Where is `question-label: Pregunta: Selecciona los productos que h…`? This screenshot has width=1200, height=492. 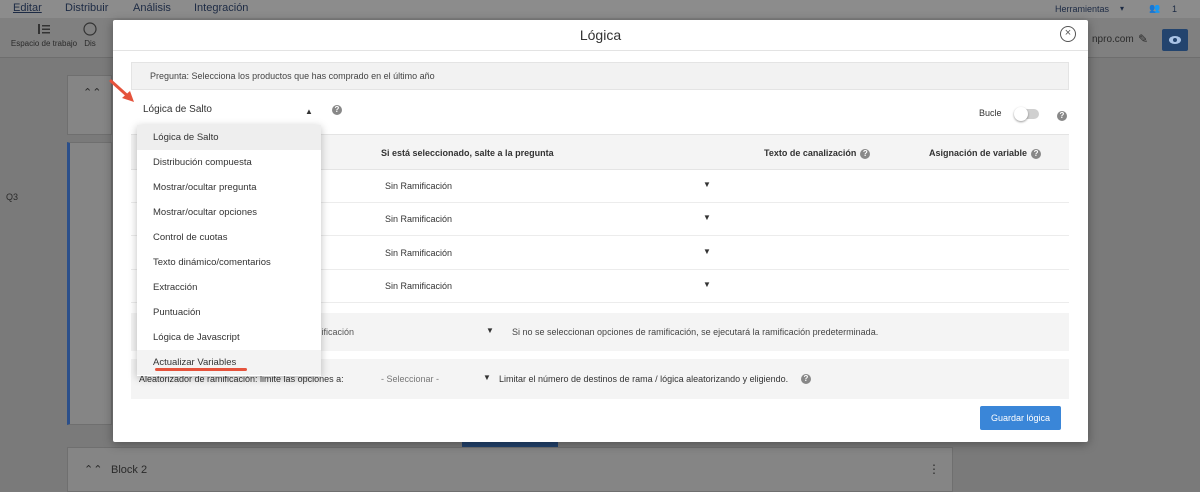
question-label: Pregunta: Selecciona los productos que h… is located at coordinates (292, 76).